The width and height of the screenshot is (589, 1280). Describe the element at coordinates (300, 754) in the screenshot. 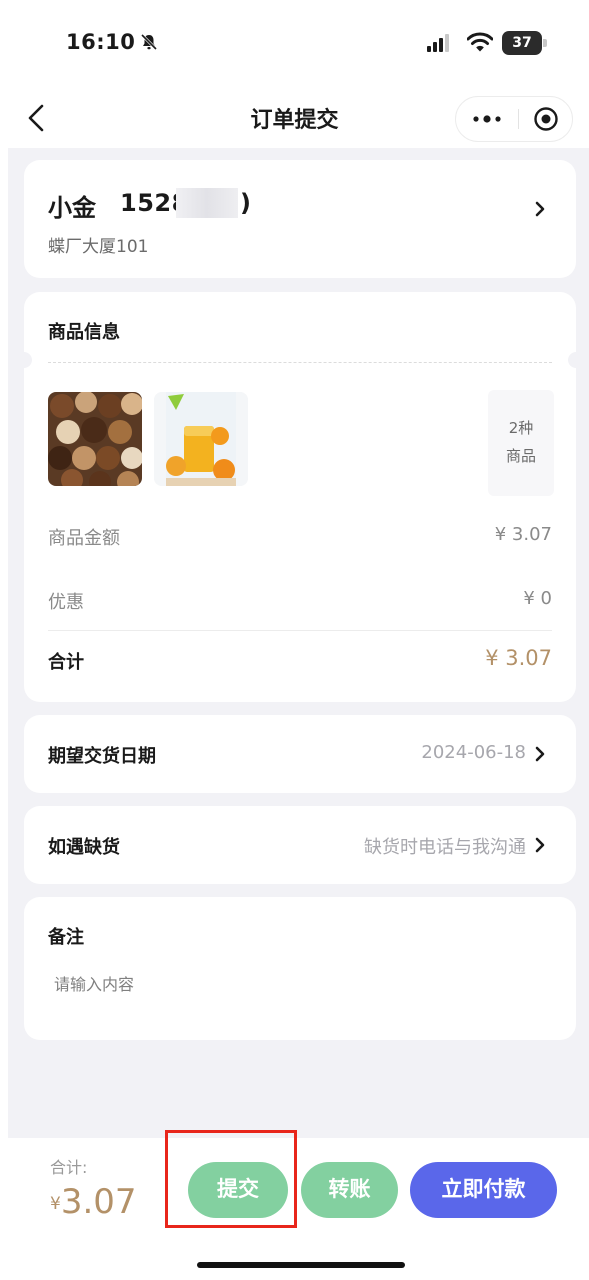

I see `delivery-date-row: 期望交货日期 2024-06-18` at that location.